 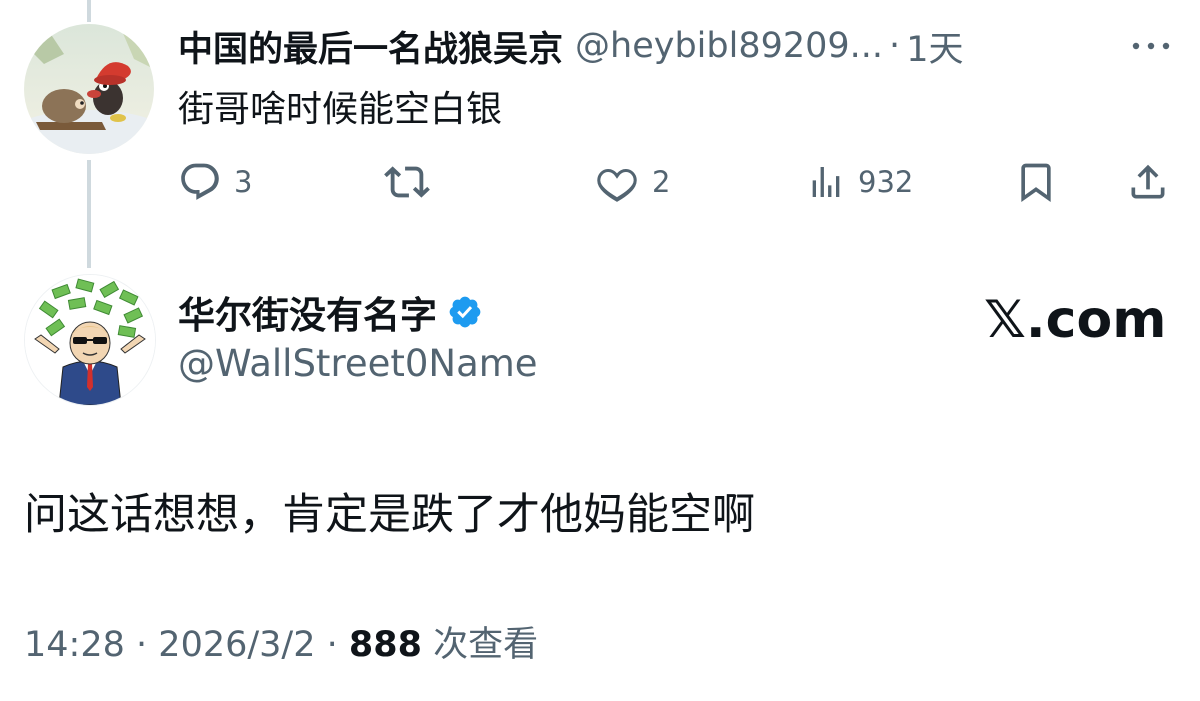 I want to click on thread-connector-top, so click(x=89, y=11).